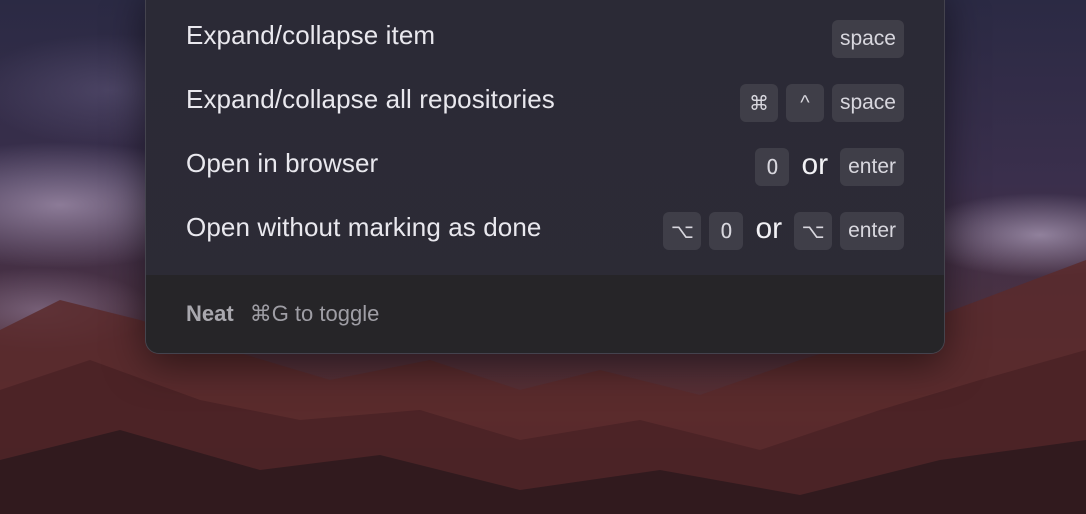 The image size is (1086, 514). I want to click on shortcut-keys: O or enter, so click(829, 167).